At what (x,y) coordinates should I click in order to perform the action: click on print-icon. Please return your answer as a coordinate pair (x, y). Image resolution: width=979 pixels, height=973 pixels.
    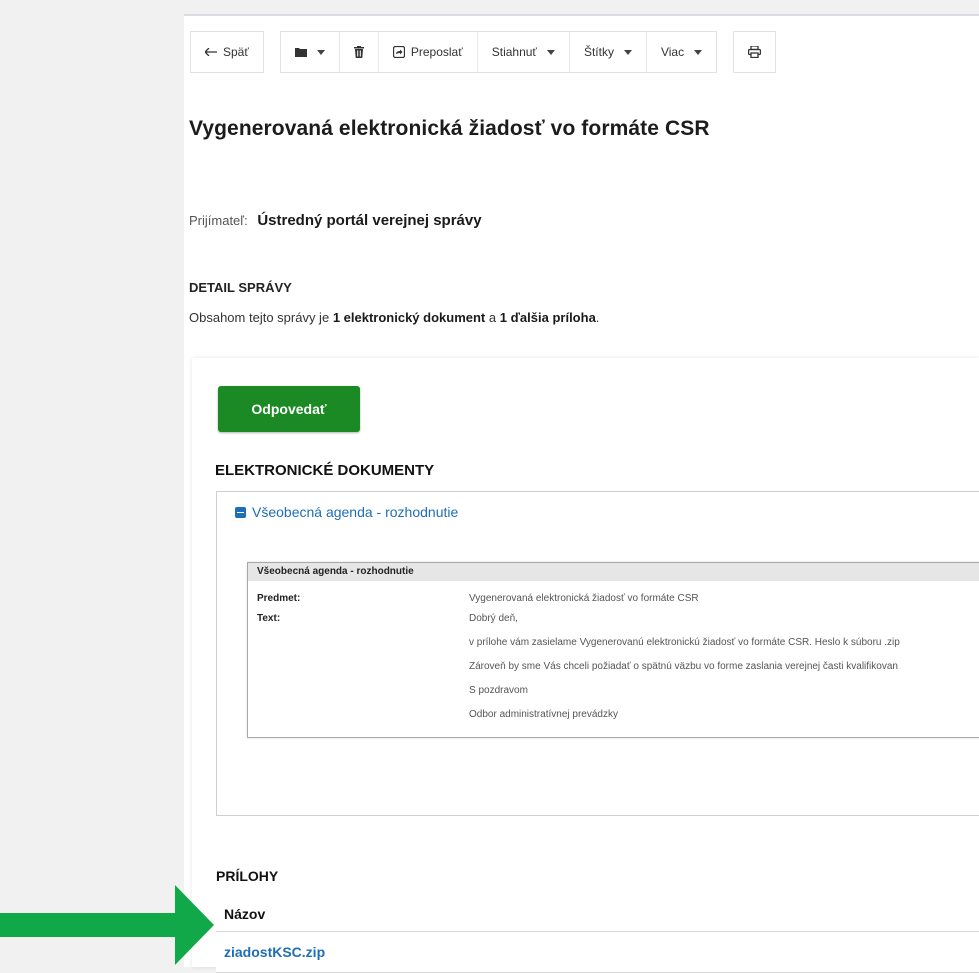
    Looking at the image, I should click on (755, 52).